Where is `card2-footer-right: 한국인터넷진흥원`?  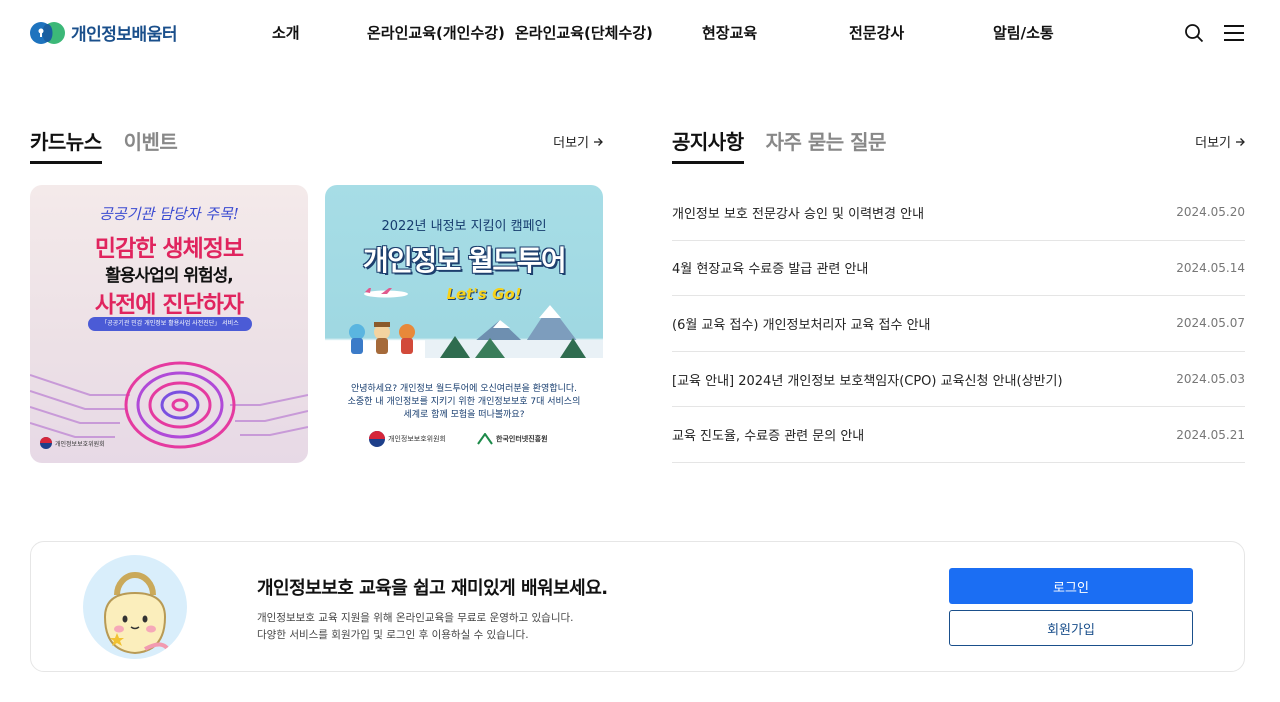 card2-footer-right: 한국인터넷진흥원 is located at coordinates (512, 439).